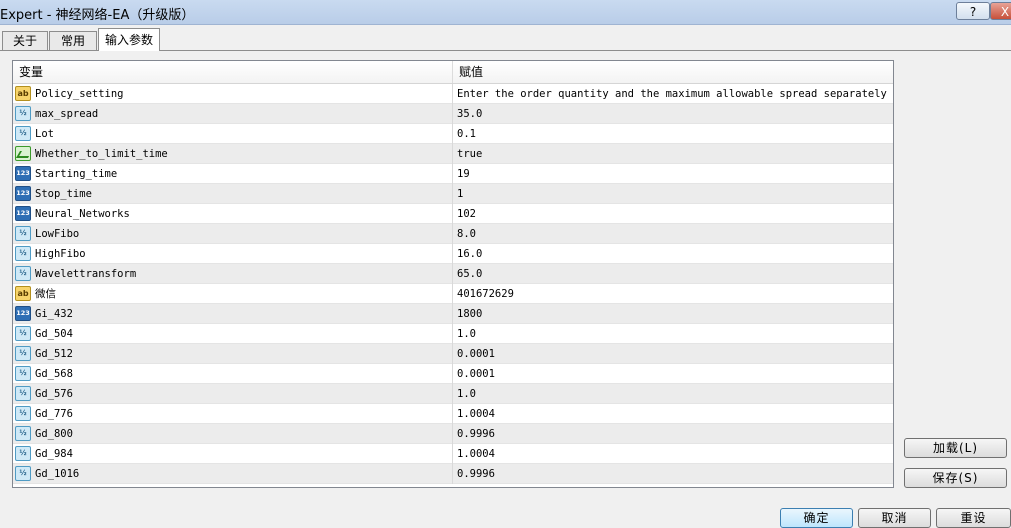  Describe the element at coordinates (233, 294) in the screenshot. I see `variable-name-cell: ab 微信` at that location.